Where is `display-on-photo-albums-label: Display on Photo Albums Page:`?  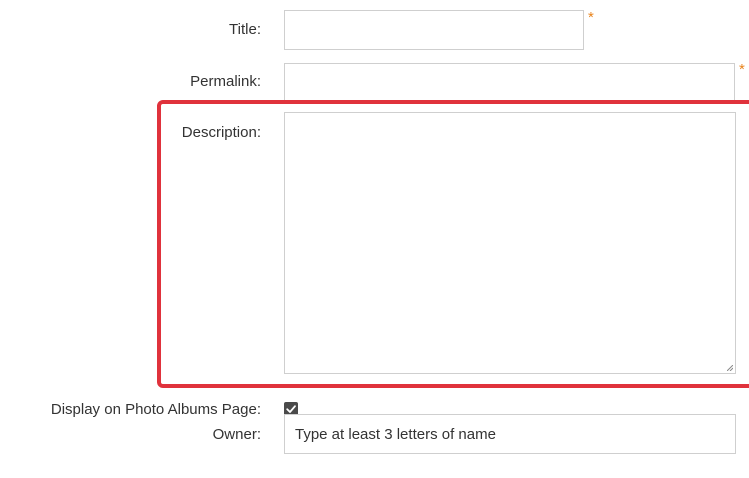
display-on-photo-albums-label: Display on Photo Albums Page: is located at coordinates (155, 409).